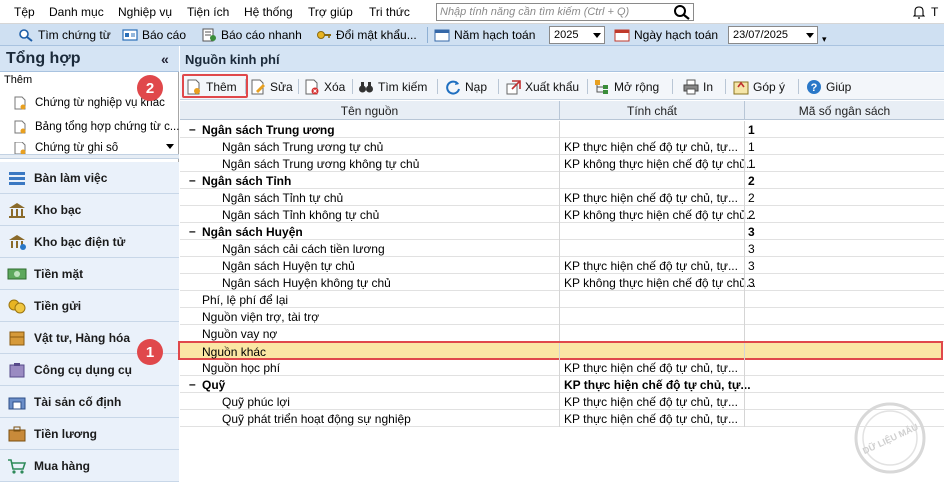 This screenshot has width=944, height=482. What do you see at coordinates (682, 12) in the screenshot?
I see `search-icon` at bounding box center [682, 12].